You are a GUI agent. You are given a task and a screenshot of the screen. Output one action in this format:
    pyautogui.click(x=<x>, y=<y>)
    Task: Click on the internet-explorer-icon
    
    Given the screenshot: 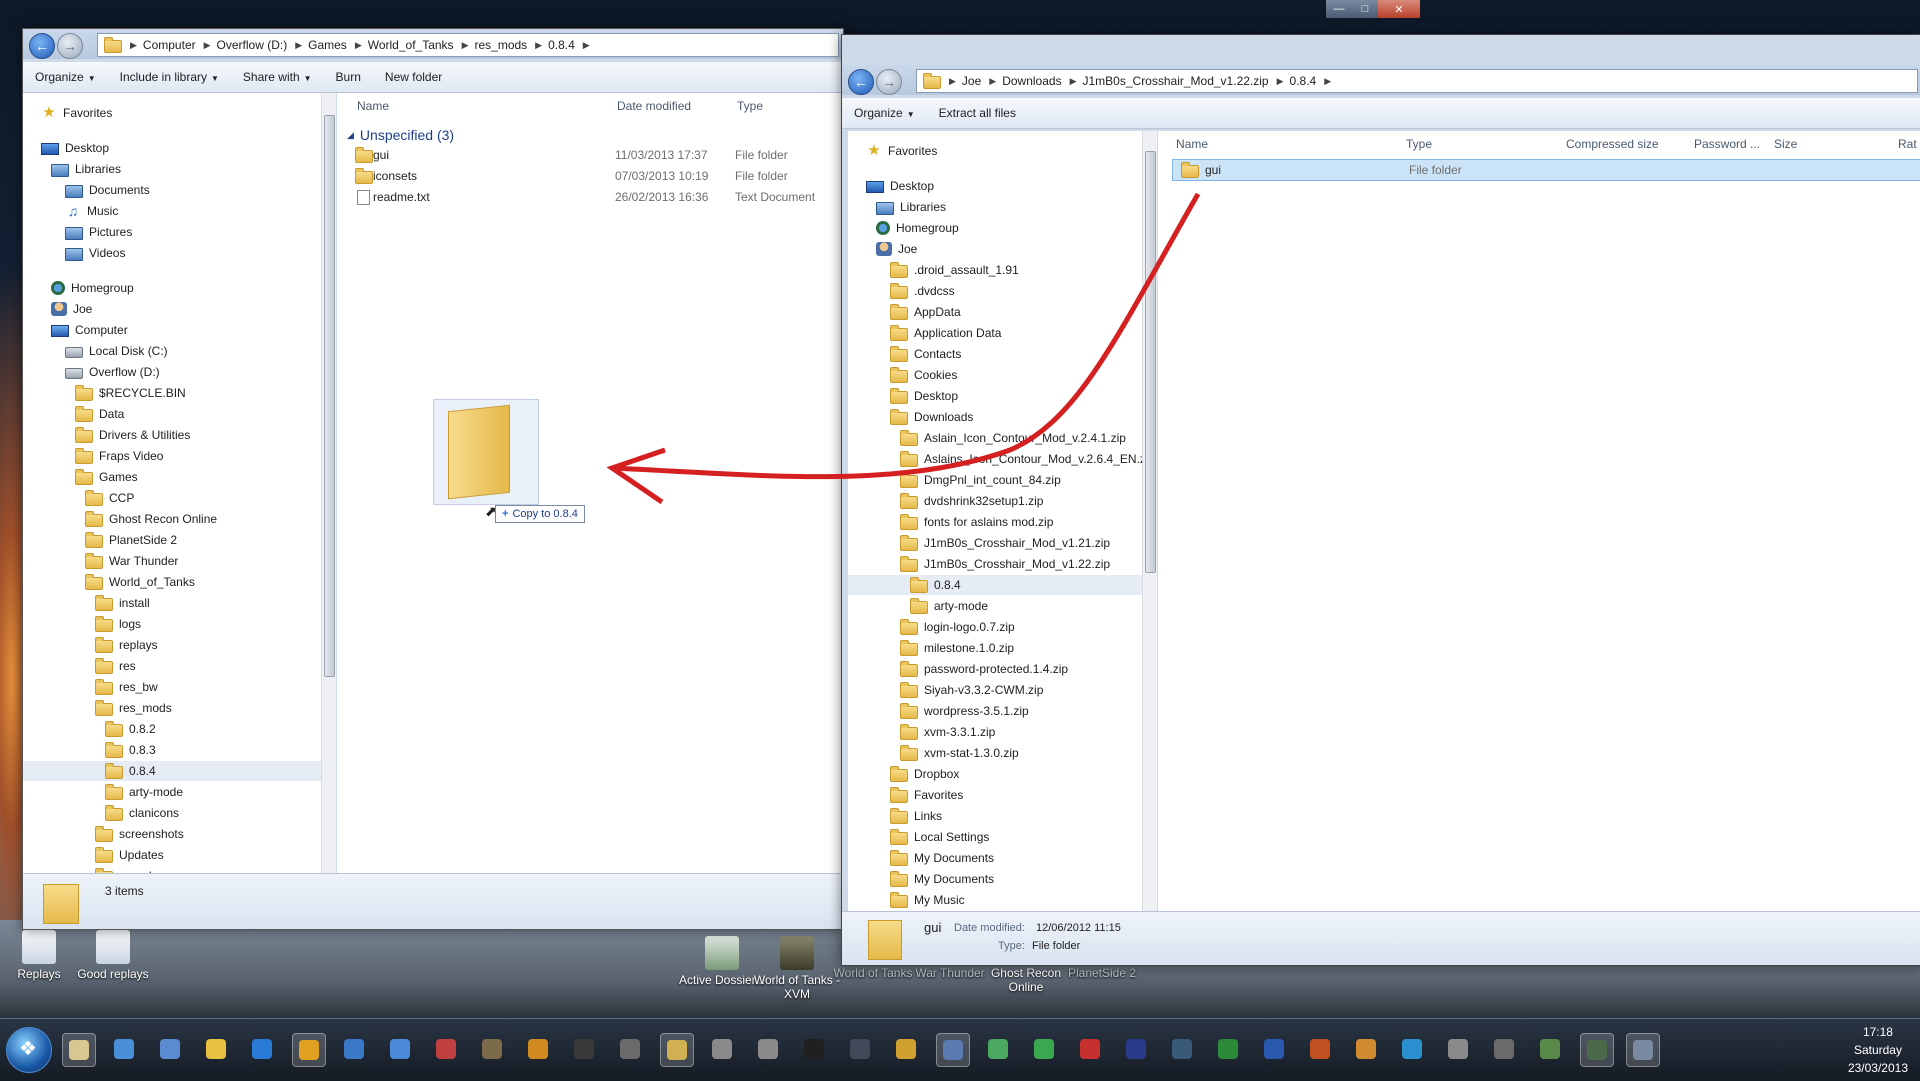 What is the action you would take?
    pyautogui.click(x=262, y=1049)
    